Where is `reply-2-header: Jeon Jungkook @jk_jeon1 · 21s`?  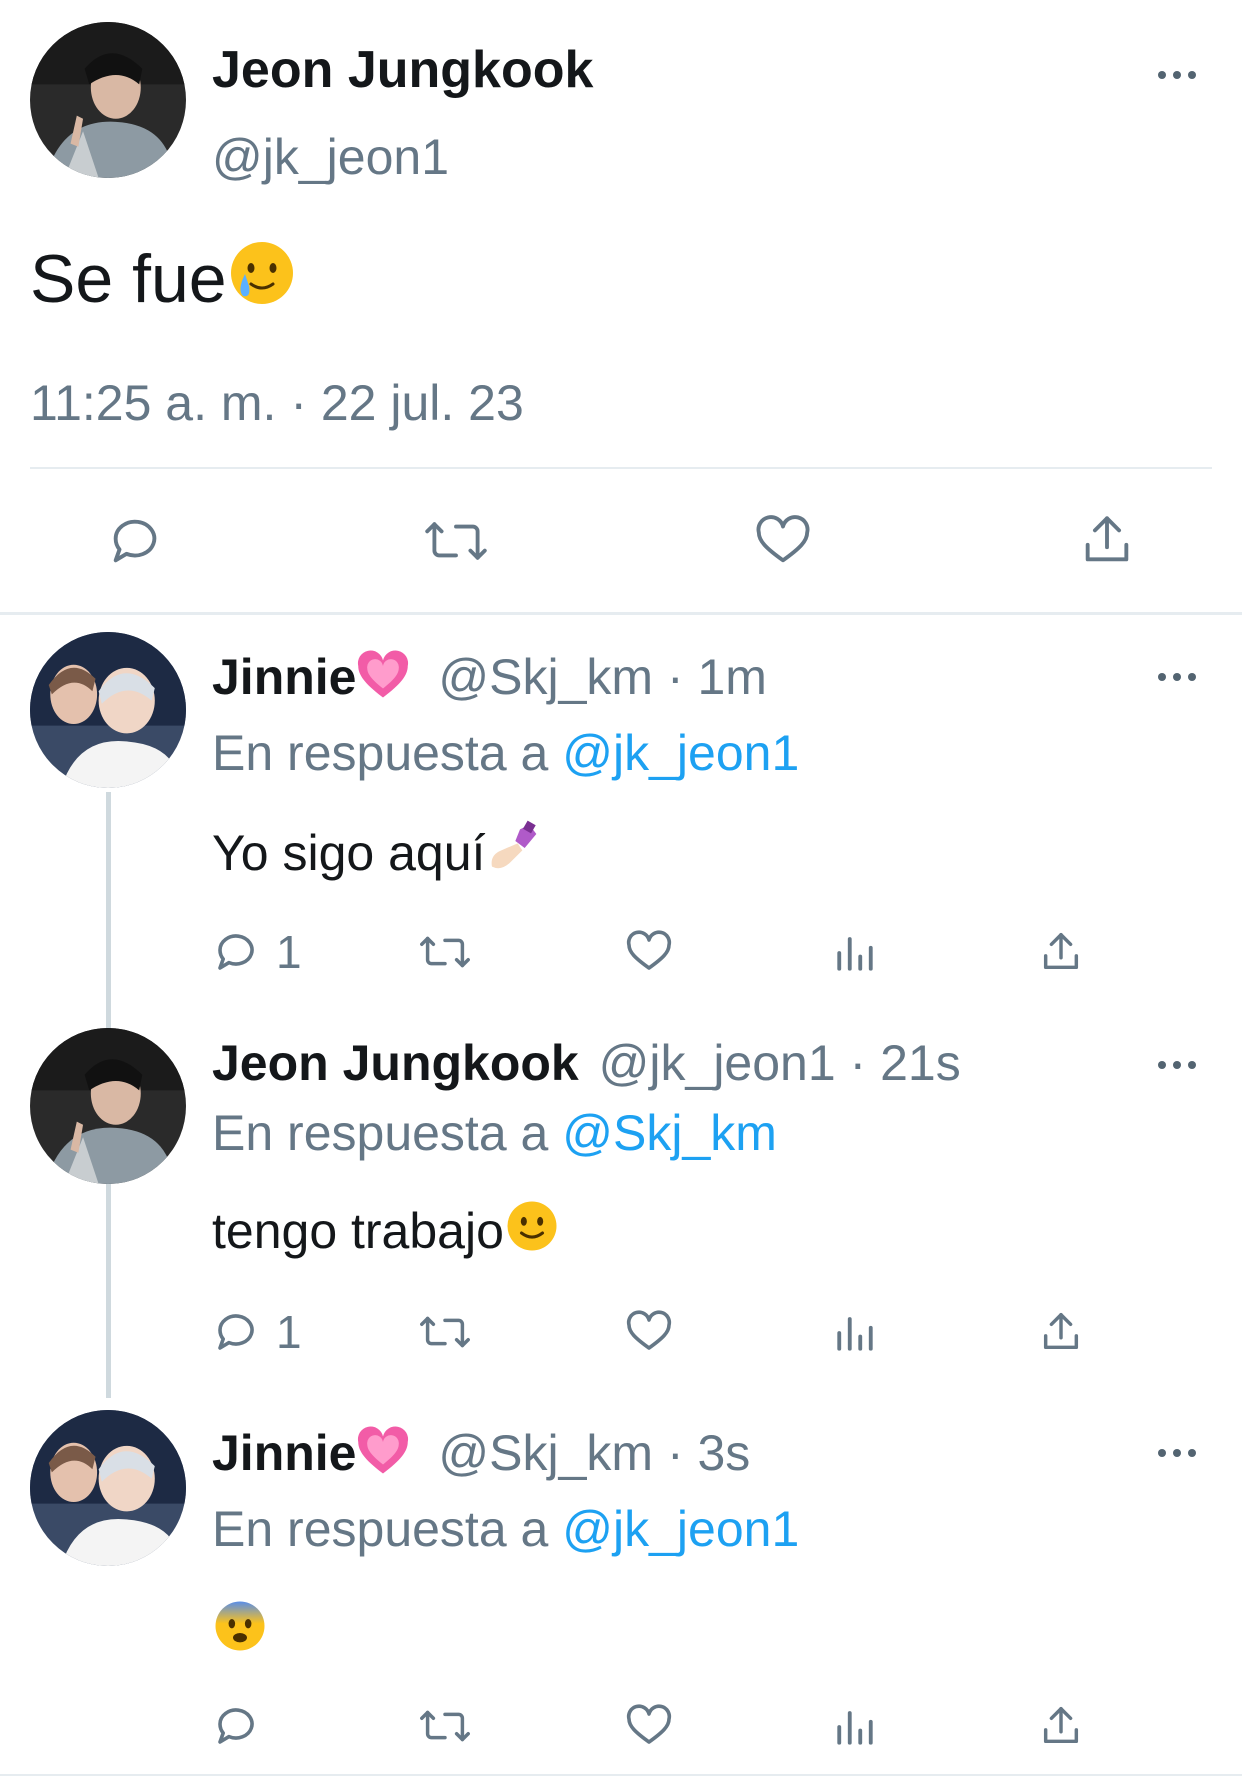 reply-2-header: Jeon Jungkook @jk_jeon1 · 21s is located at coordinates (586, 1063).